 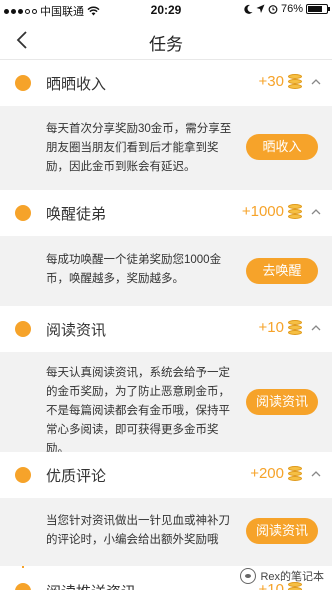 I want to click on task-description: 每成功唤醒一个徒弟奖励您1000金币，唤醒越多，奖励越多。, so click(x=134, y=269).